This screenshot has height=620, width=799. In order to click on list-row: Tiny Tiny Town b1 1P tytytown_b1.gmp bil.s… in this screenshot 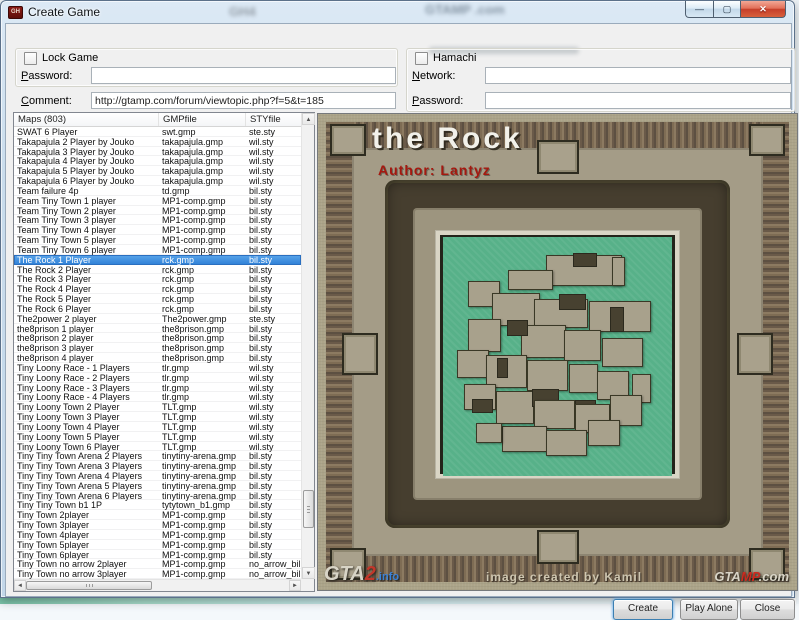, I will do `click(157, 505)`.